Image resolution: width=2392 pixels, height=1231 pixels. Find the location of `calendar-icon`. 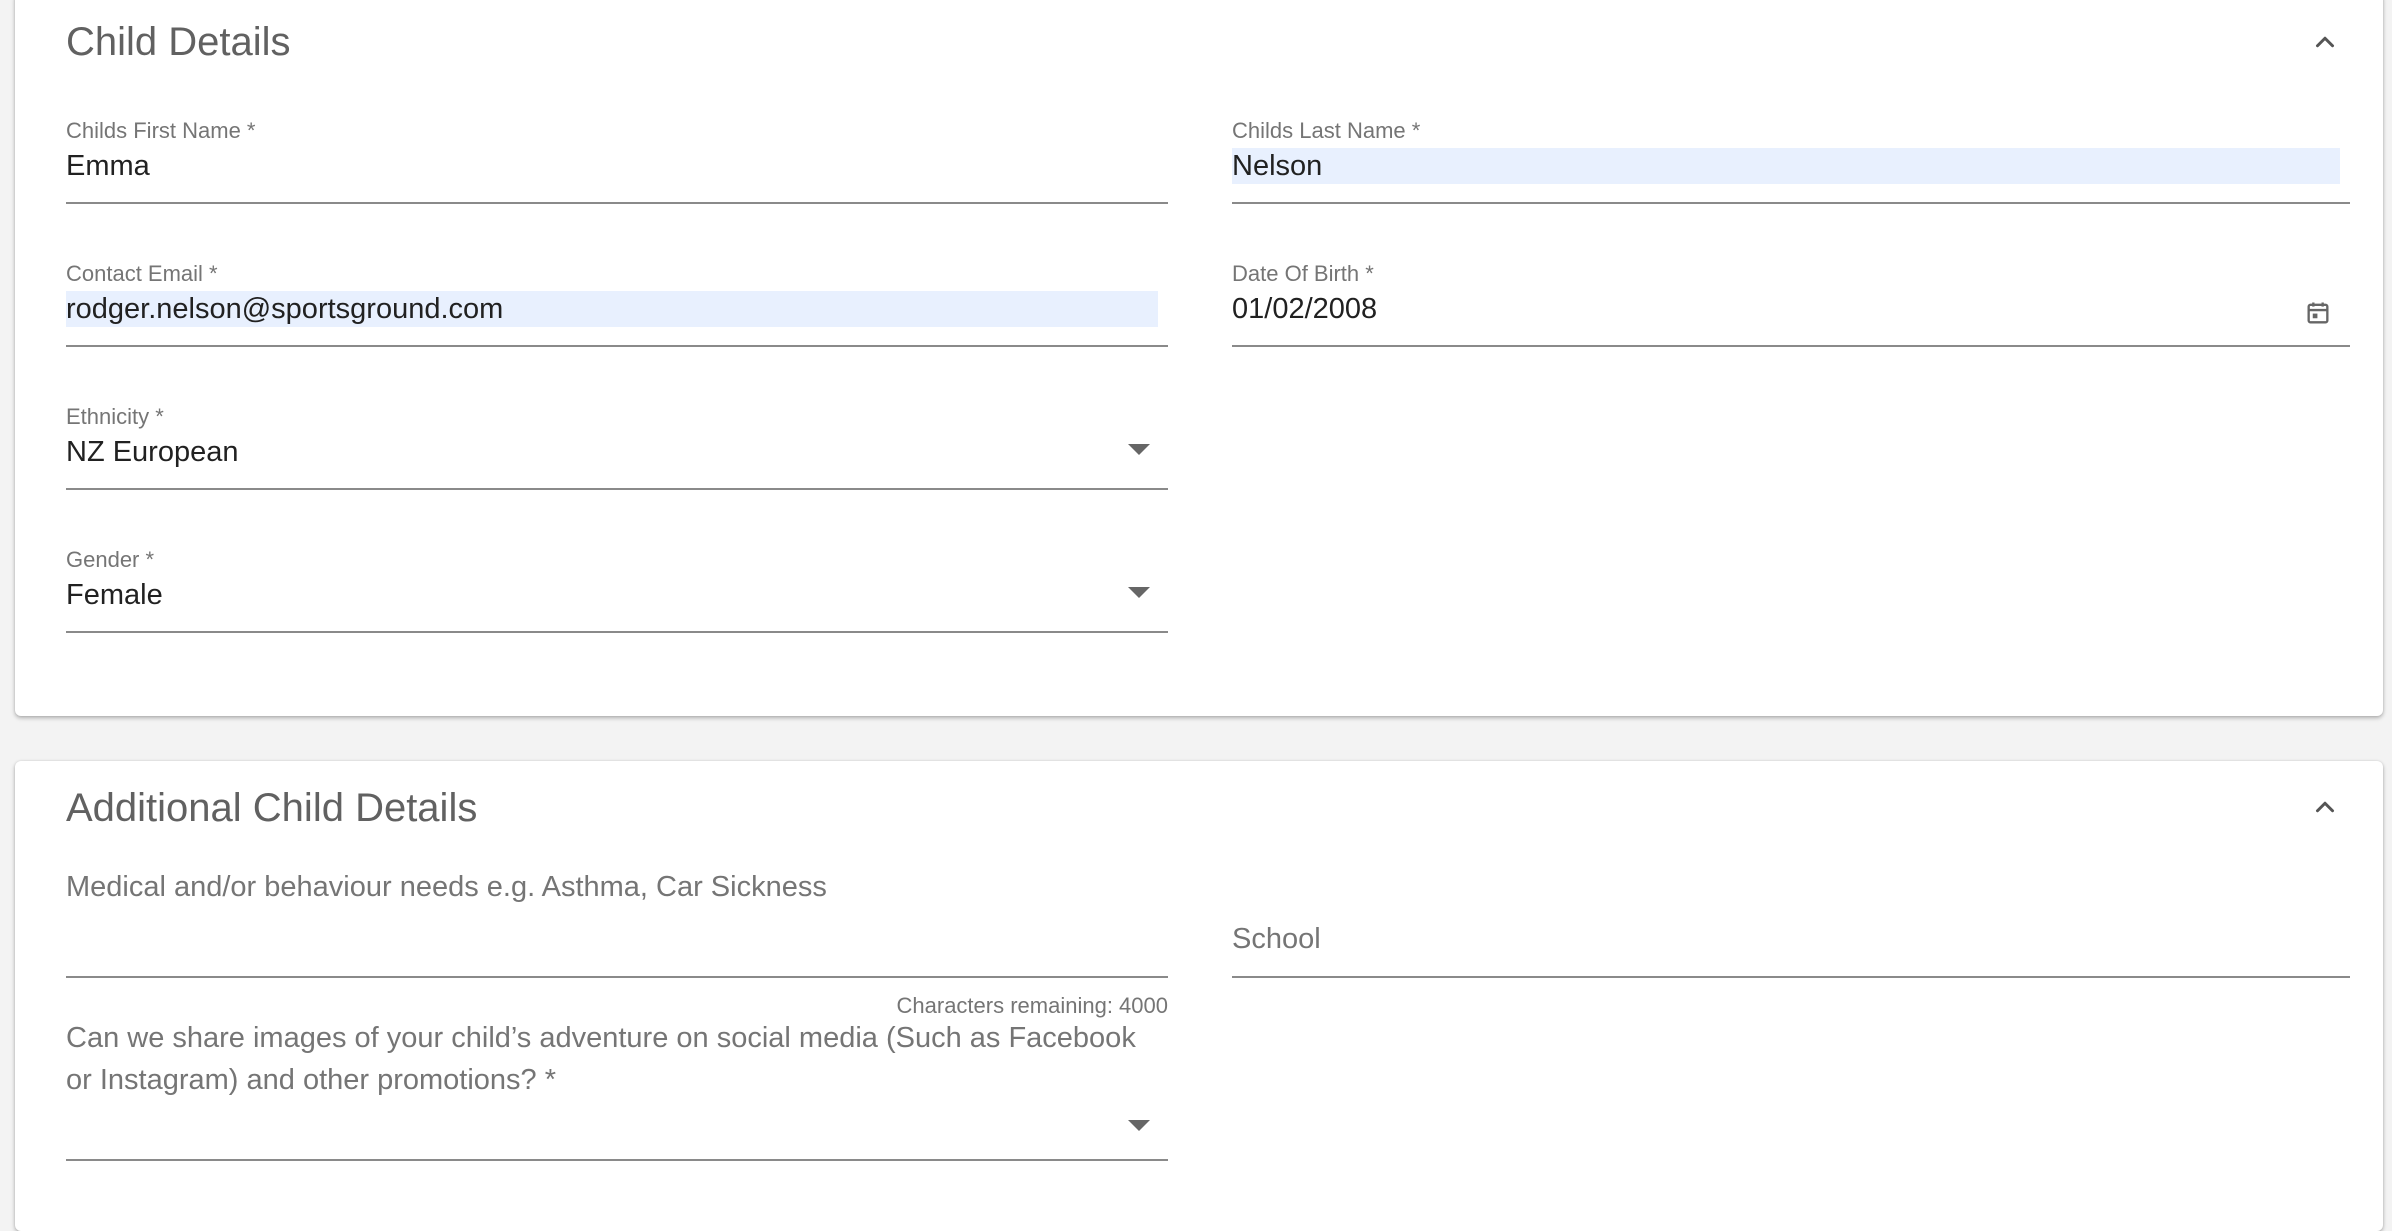

calendar-icon is located at coordinates (2318, 313).